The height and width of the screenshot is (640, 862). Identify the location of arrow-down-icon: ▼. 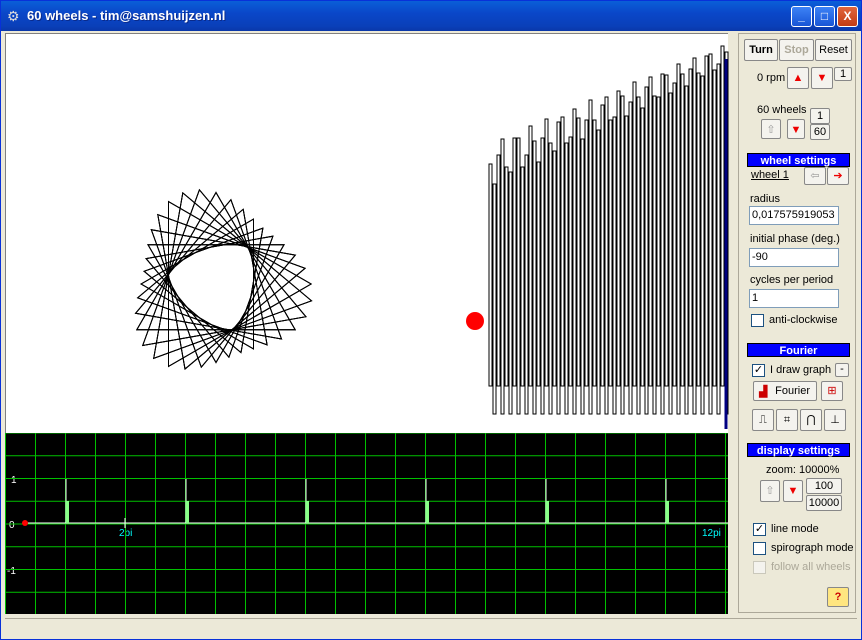
(822, 78).